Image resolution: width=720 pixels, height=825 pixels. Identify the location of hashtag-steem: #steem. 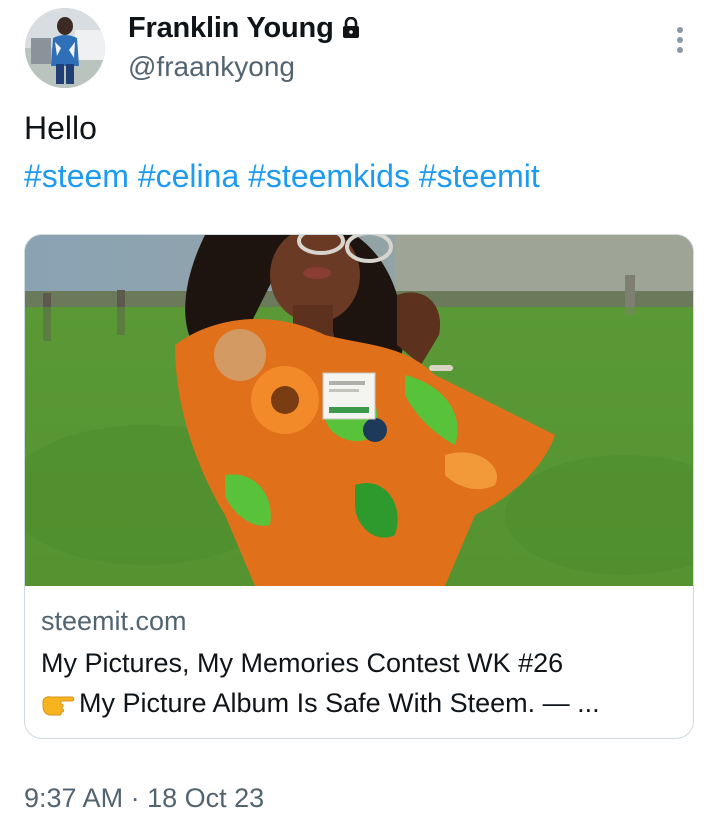
(76, 176).